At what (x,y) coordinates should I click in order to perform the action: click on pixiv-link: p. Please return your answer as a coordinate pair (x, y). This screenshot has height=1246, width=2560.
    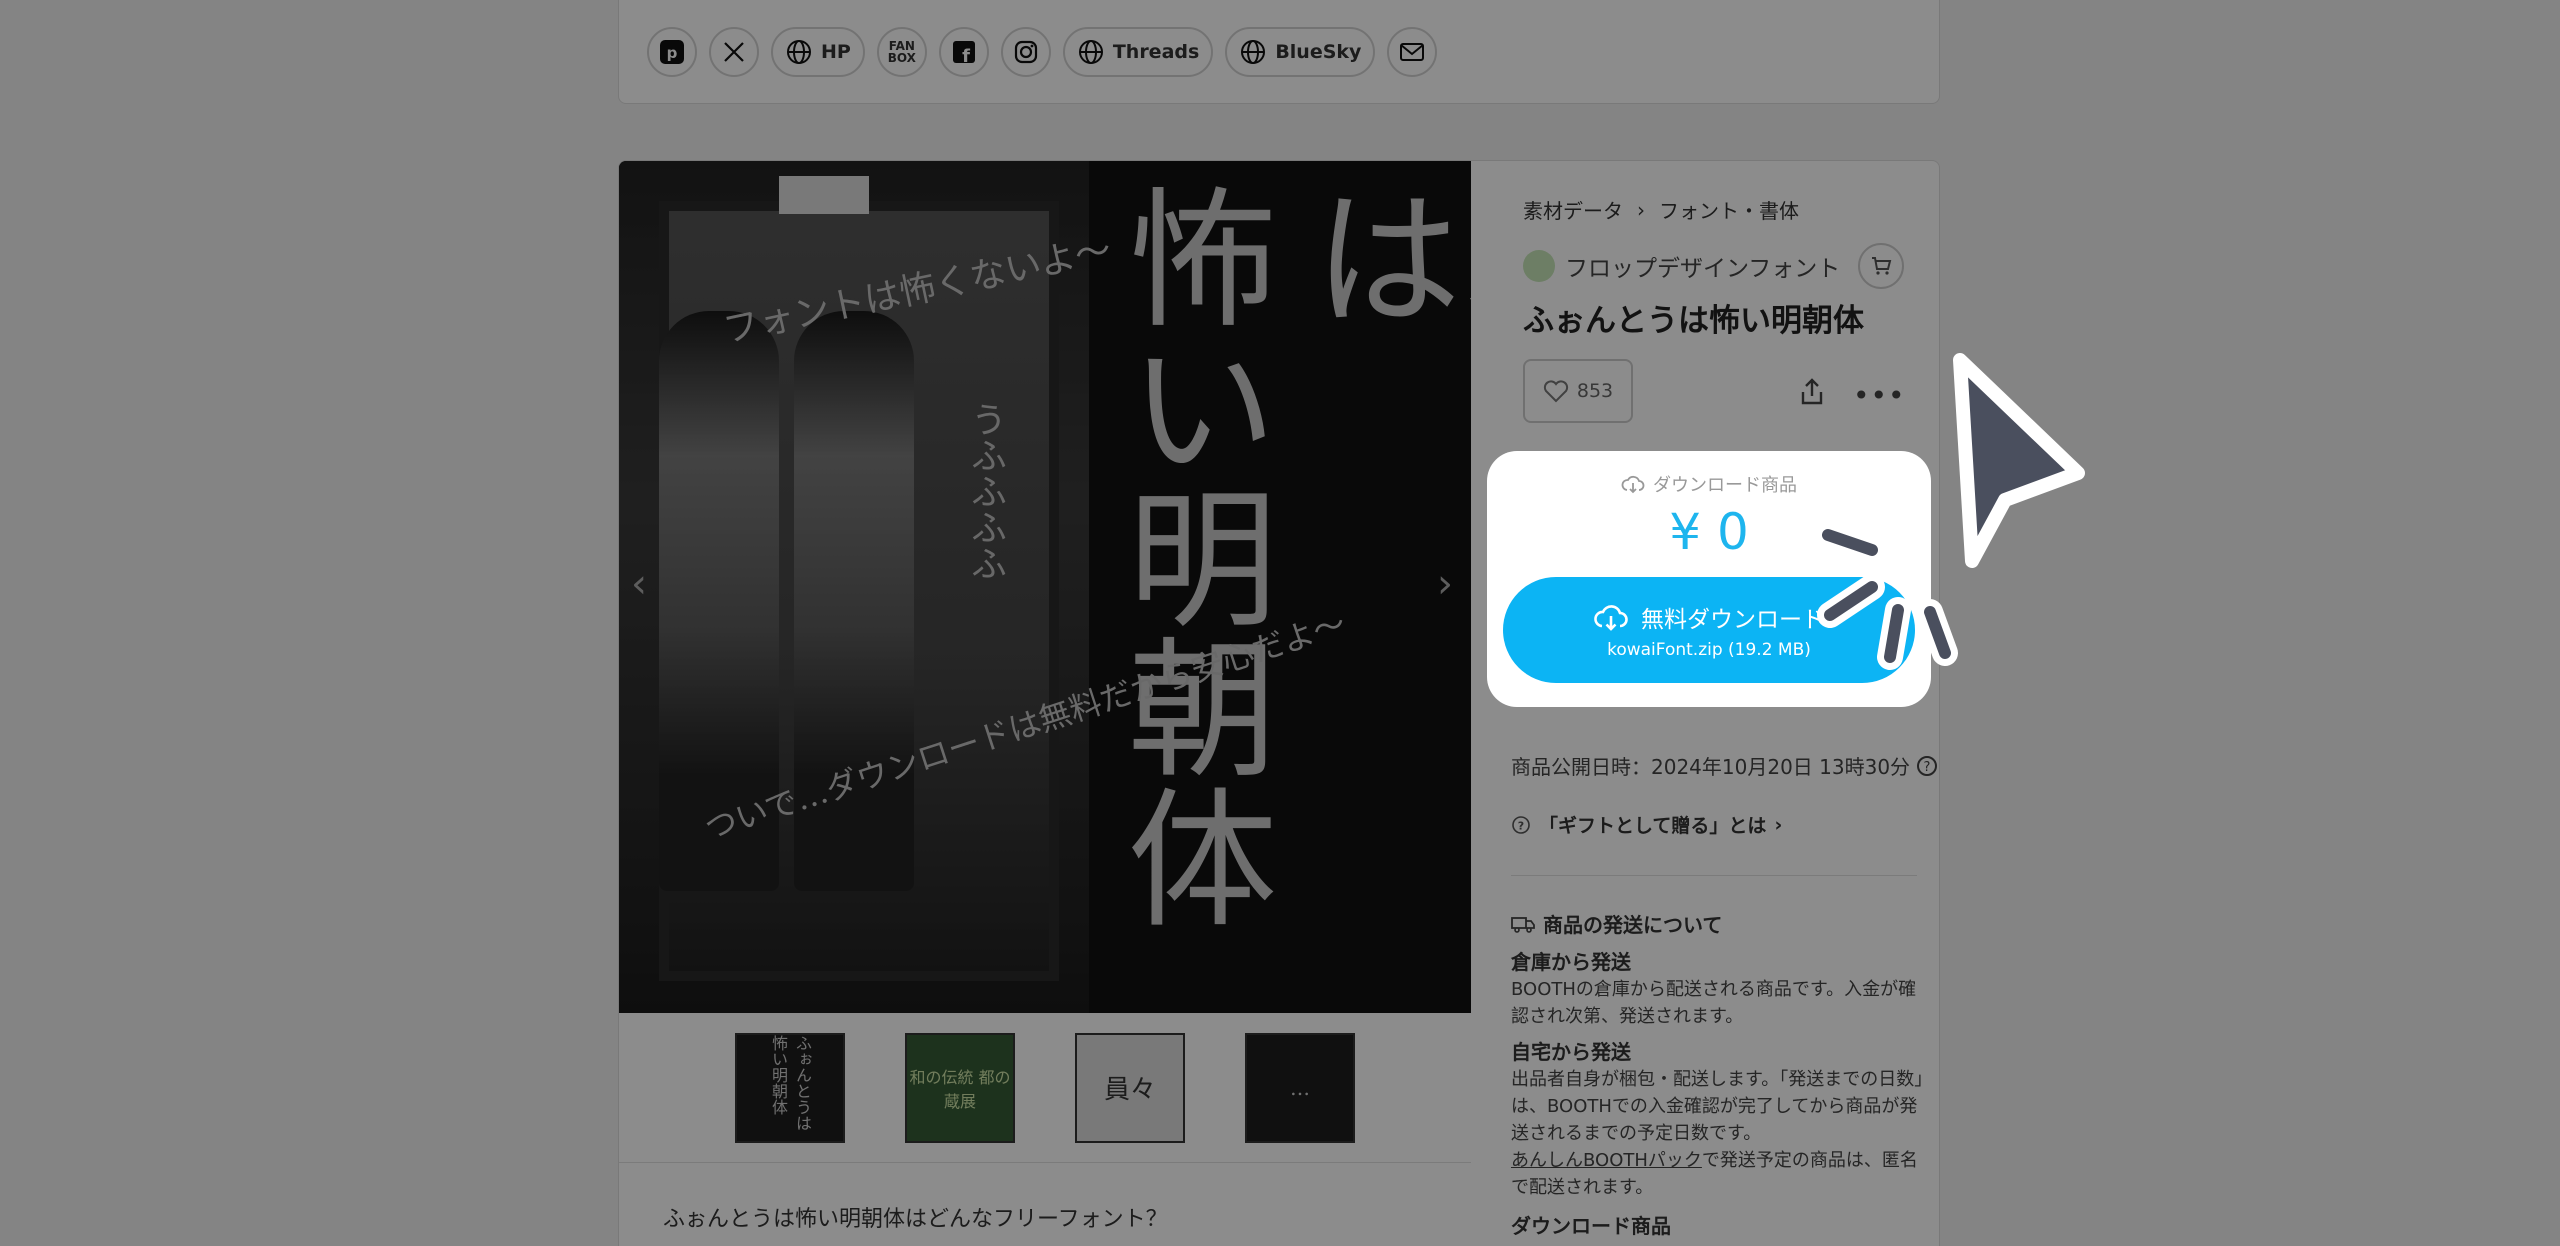
    Looking at the image, I should click on (672, 51).